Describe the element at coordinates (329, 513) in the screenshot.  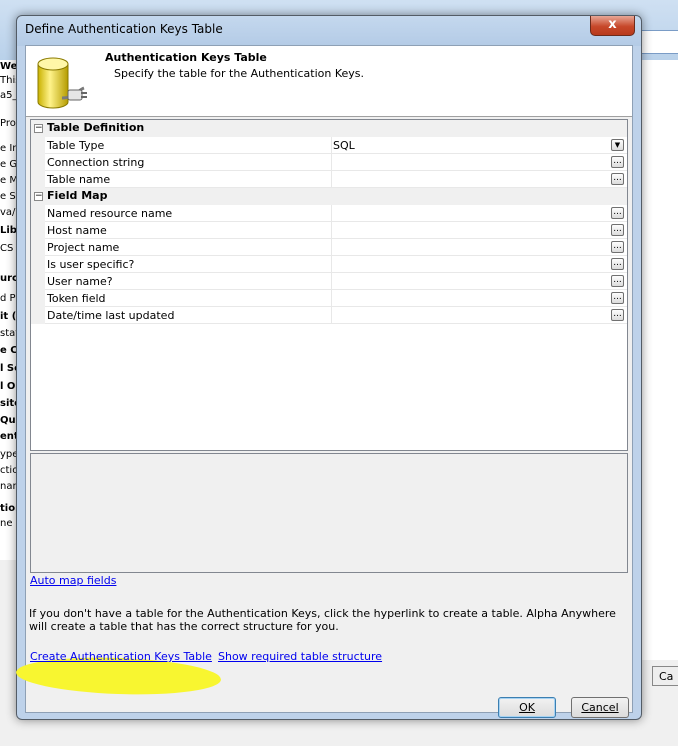
I see `description-pane` at that location.